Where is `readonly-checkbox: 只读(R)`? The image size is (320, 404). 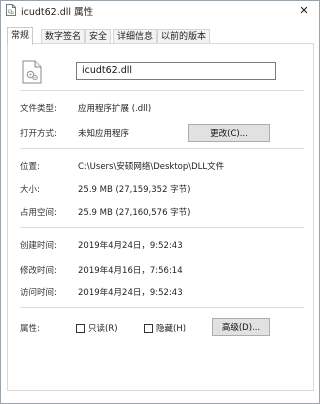
readonly-checkbox: 只读(R) is located at coordinates (97, 328).